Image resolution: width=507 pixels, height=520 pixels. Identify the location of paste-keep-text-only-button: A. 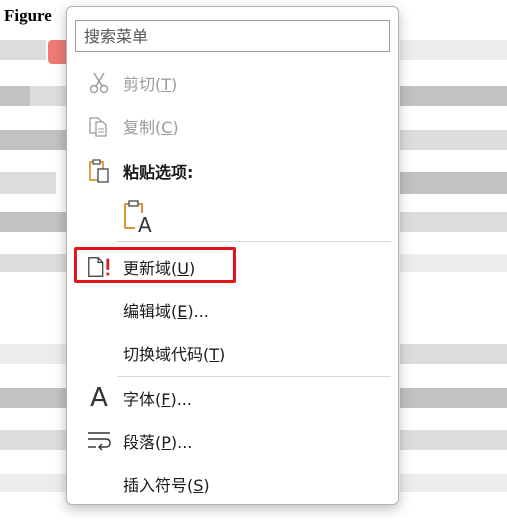
(139, 217).